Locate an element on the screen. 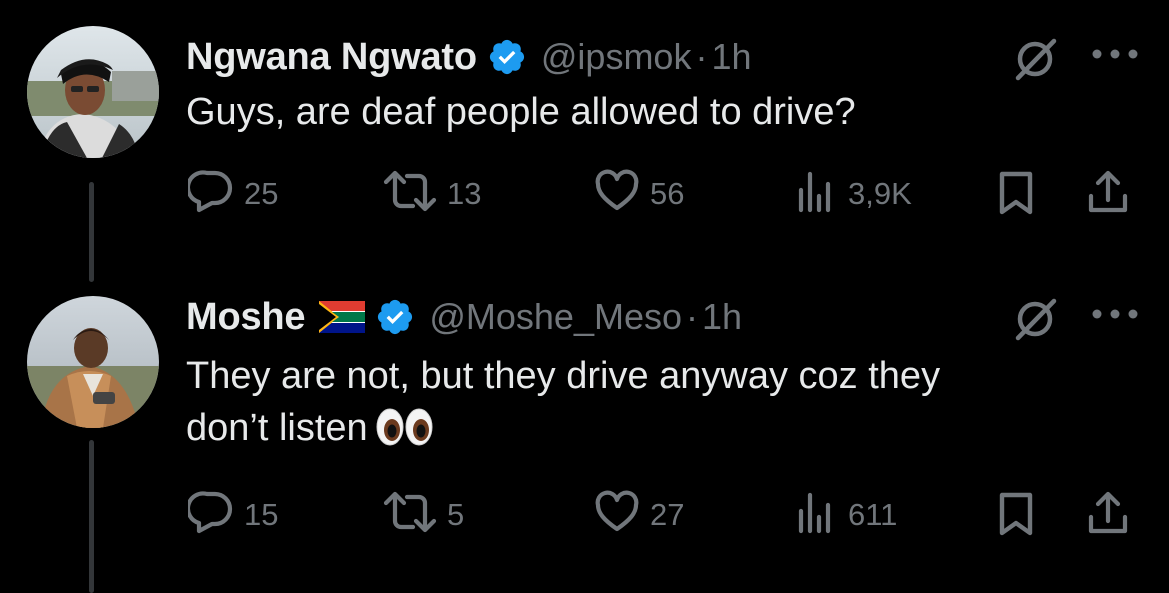  display-name: Ngwana Ngwato is located at coordinates (331, 57).